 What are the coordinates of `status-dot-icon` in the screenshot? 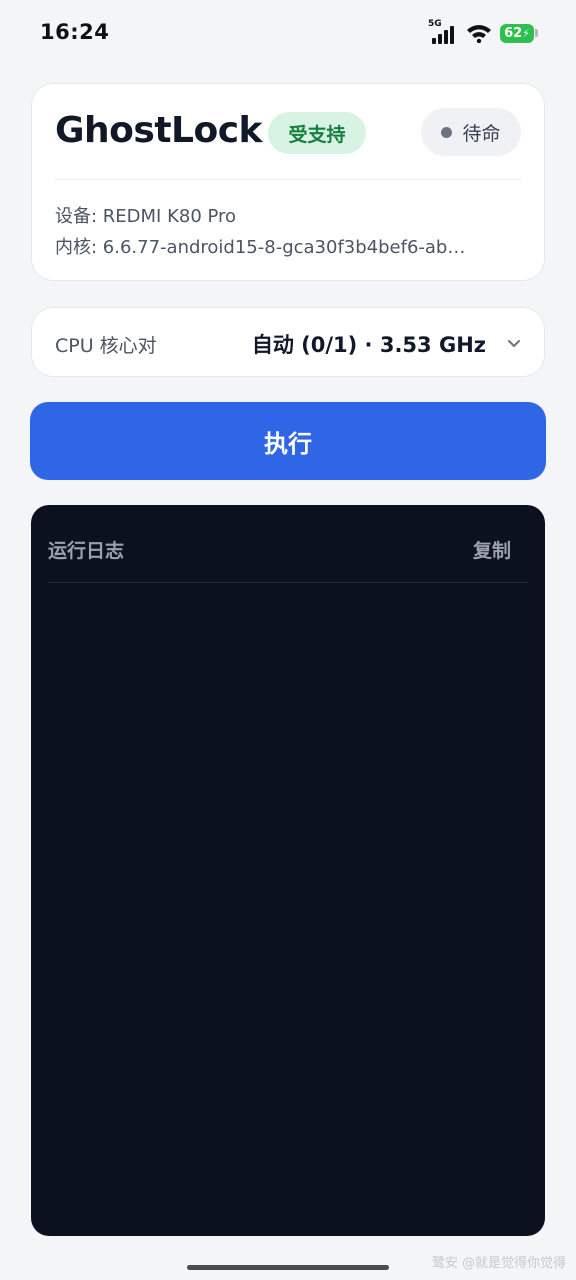 It's located at (447, 132).